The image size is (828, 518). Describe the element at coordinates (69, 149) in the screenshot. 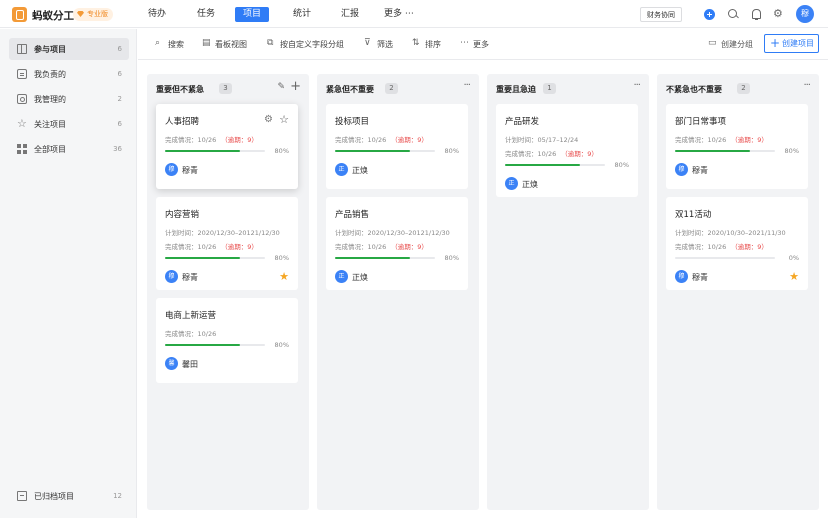

I see `sidebar-item-all: 全部项目 36` at that location.